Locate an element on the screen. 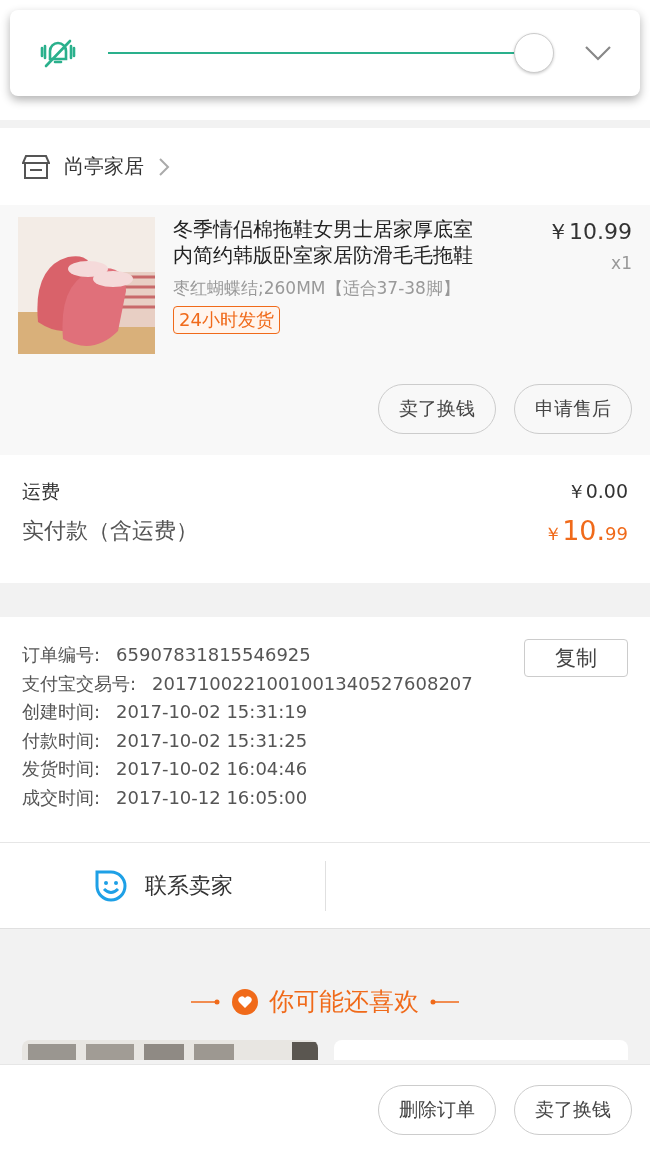 The height and width of the screenshot is (1155, 650). volume-slider is located at coordinates (331, 53).